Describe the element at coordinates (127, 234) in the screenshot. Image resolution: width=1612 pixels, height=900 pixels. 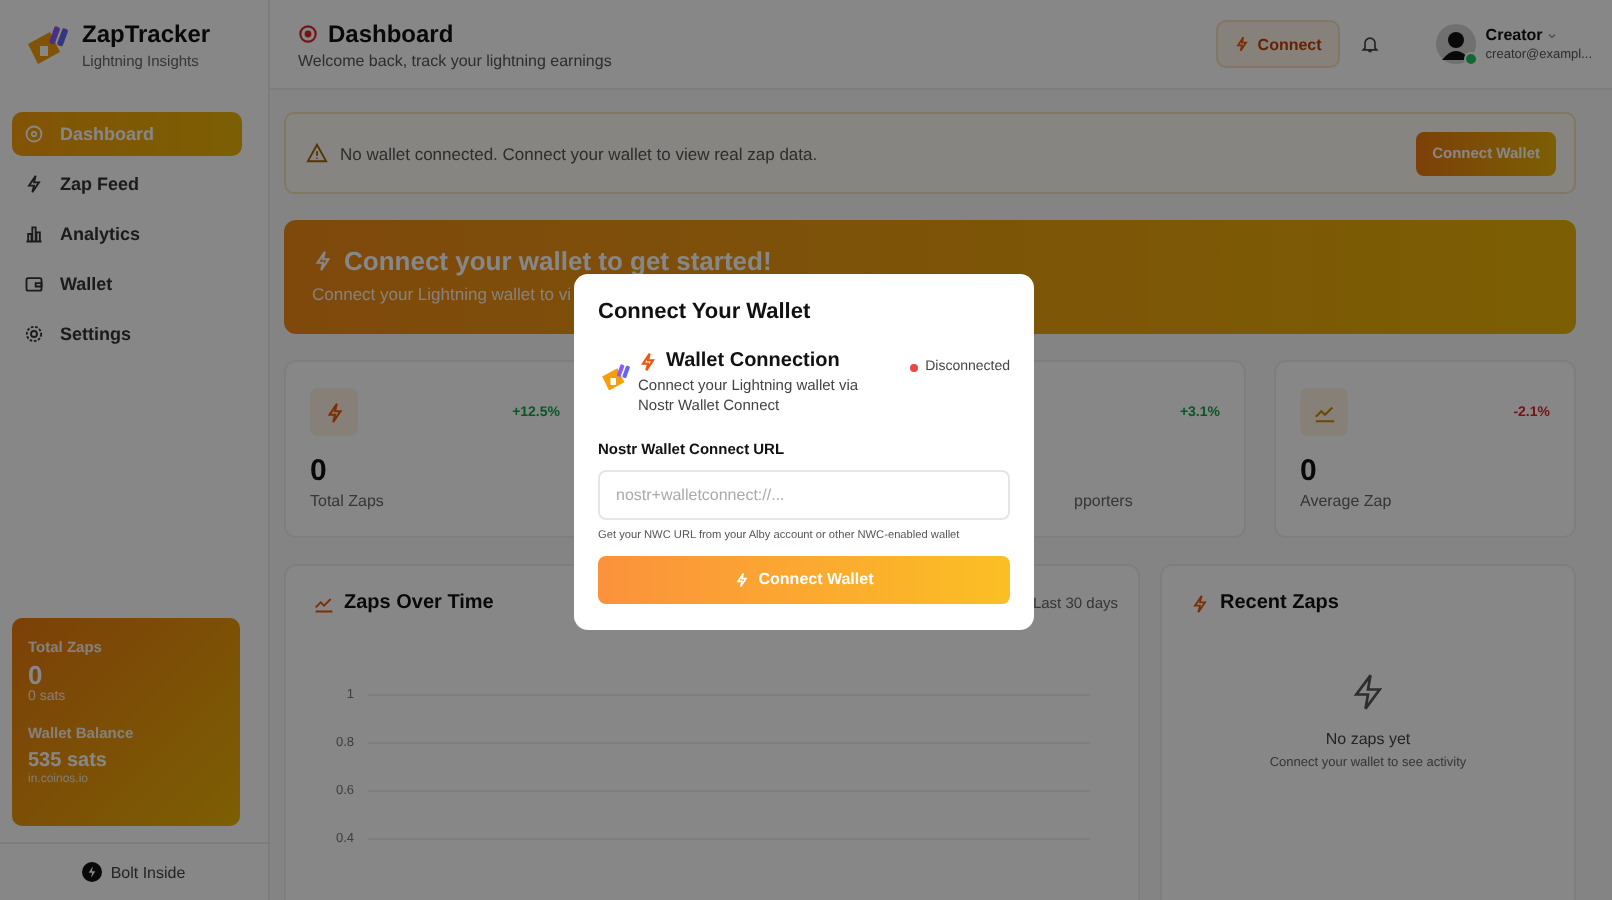
I see `sidebar-item: Analytics` at that location.